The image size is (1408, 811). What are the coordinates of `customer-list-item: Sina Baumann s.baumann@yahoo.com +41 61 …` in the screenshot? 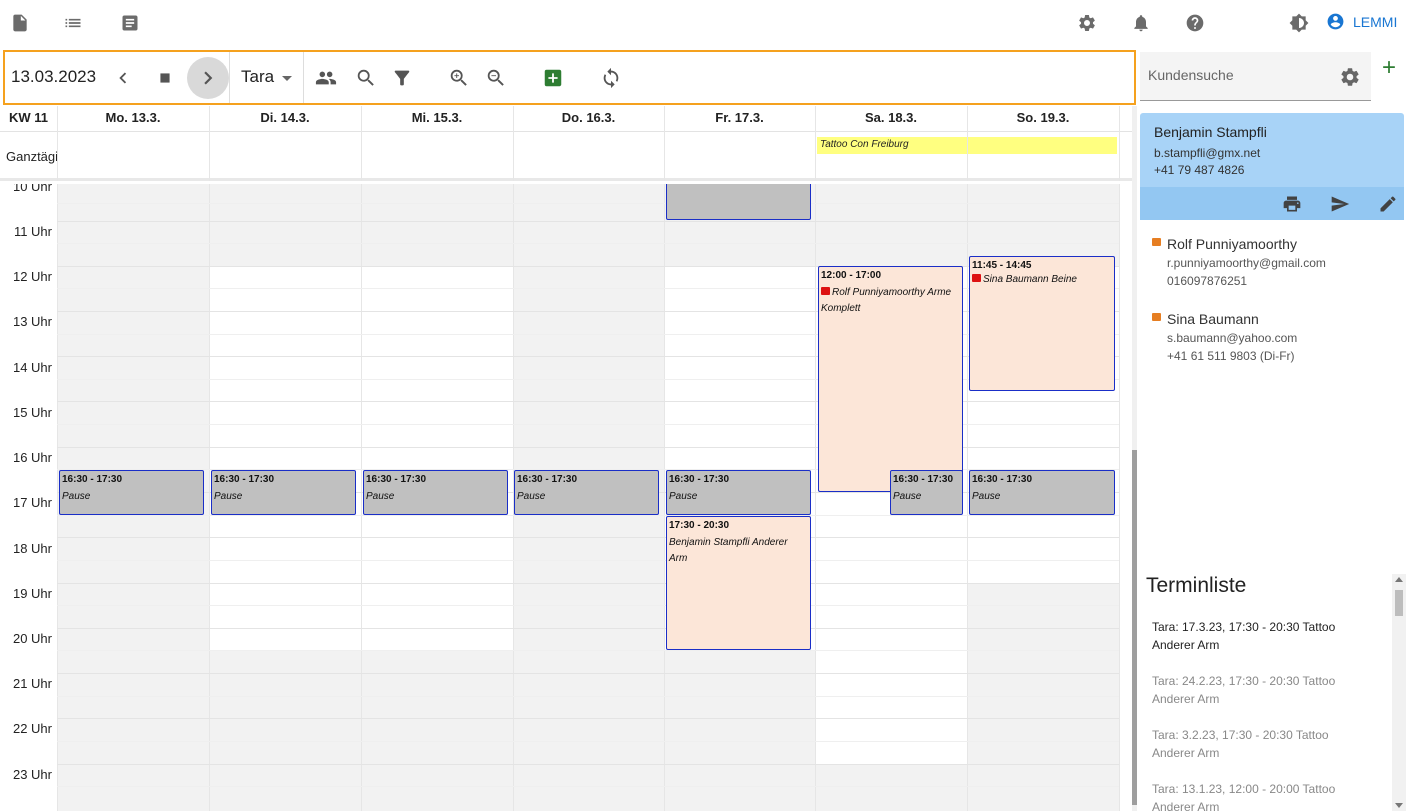 It's located at (1277, 337).